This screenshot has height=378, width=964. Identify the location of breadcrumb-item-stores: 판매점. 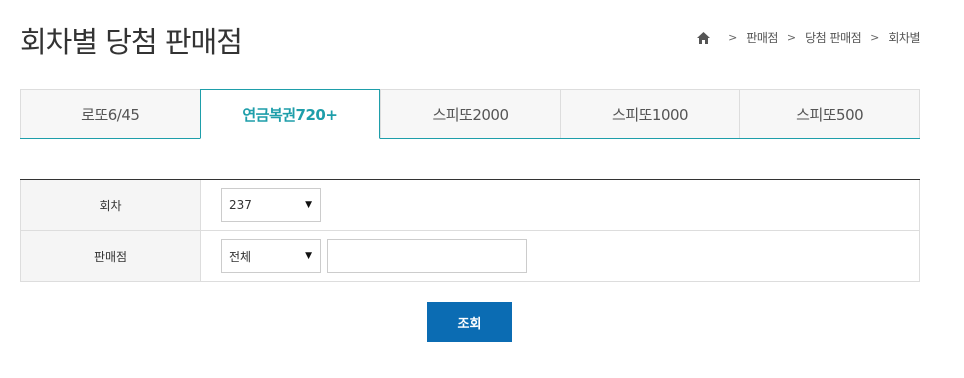
(762, 38).